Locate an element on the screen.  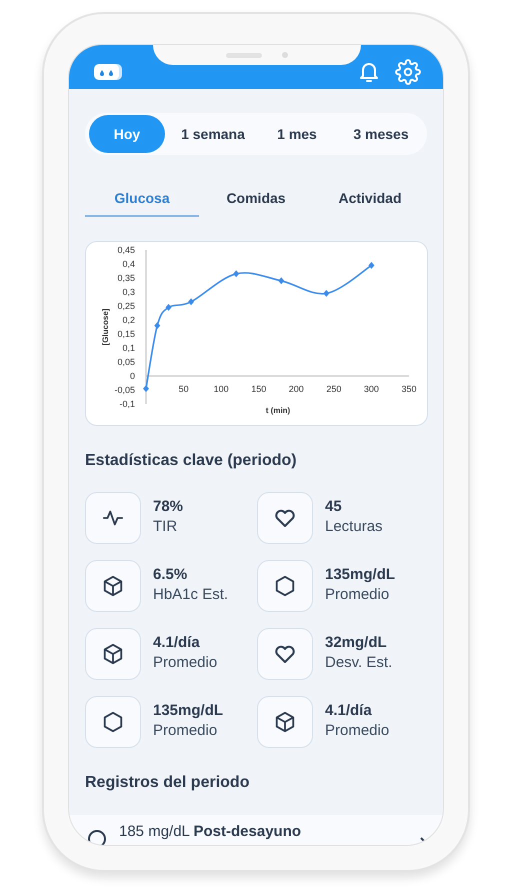
x-tick-label: 300 is located at coordinates (371, 389).